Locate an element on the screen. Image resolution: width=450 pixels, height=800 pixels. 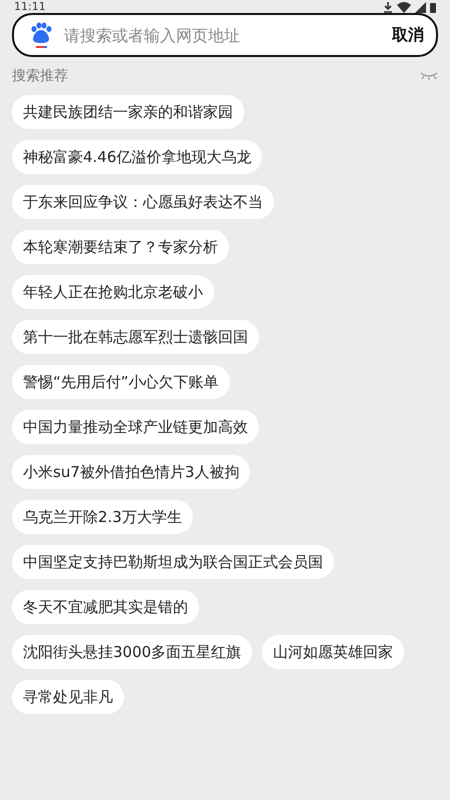
suggestion-chip: 沈阳街头悬挂3000多面五星红旗 is located at coordinates (132, 652).